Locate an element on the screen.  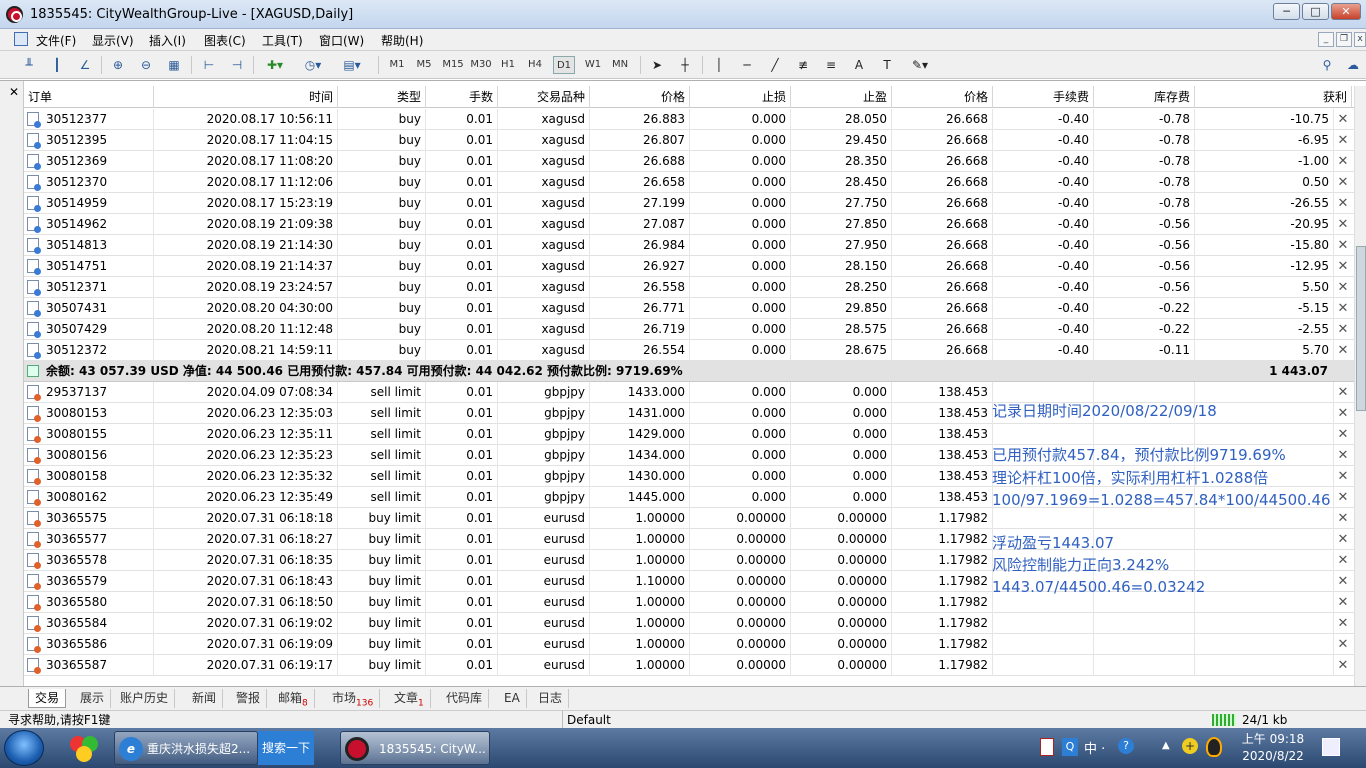
auto-scroll-icon: ⊢ is located at coordinates (209, 65).